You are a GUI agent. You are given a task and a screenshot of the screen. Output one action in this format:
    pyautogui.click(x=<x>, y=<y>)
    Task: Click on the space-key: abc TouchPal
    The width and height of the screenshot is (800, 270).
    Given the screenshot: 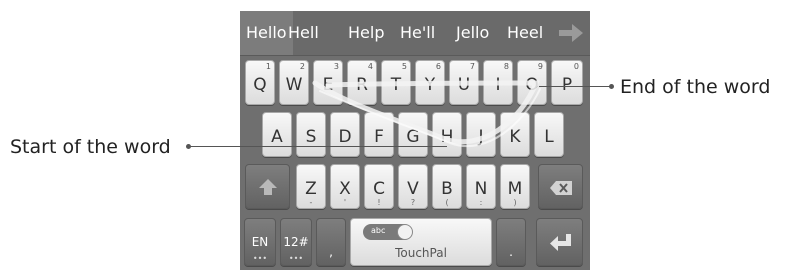 What is the action you would take?
    pyautogui.click(x=421, y=242)
    